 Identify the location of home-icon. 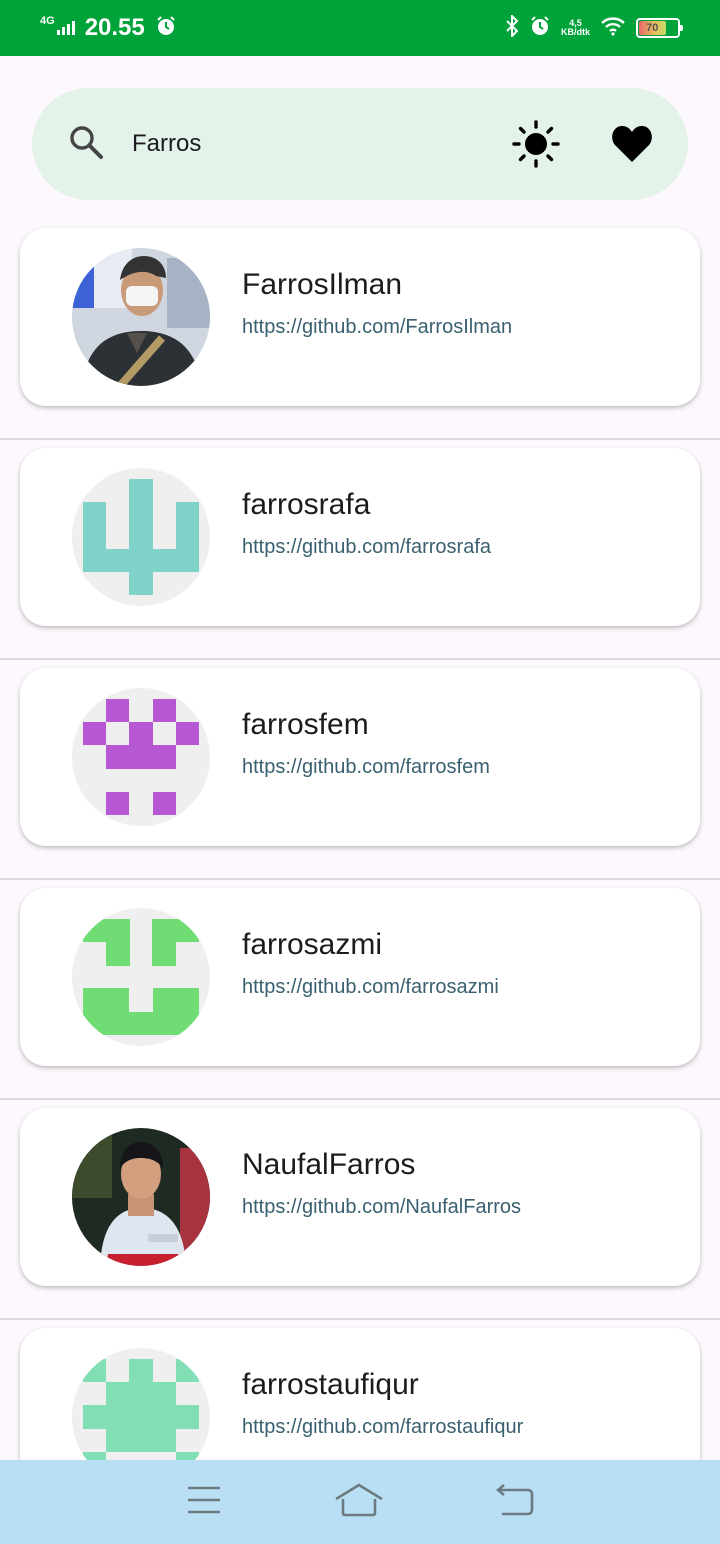
(359, 1502).